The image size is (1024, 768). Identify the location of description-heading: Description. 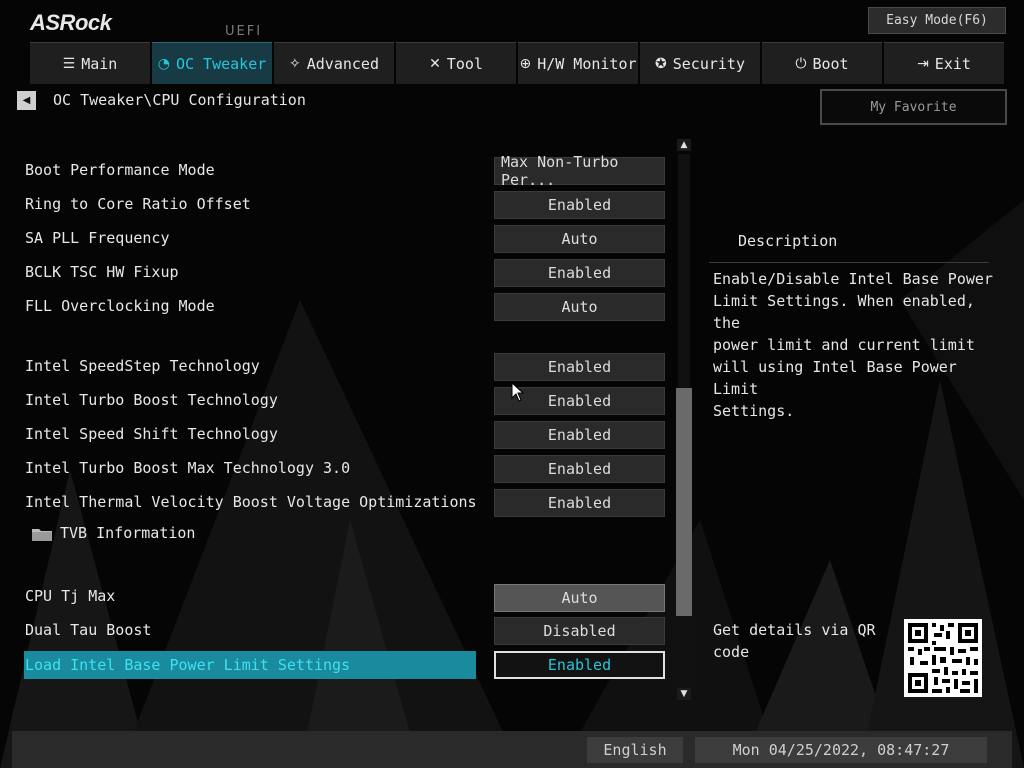
(788, 241).